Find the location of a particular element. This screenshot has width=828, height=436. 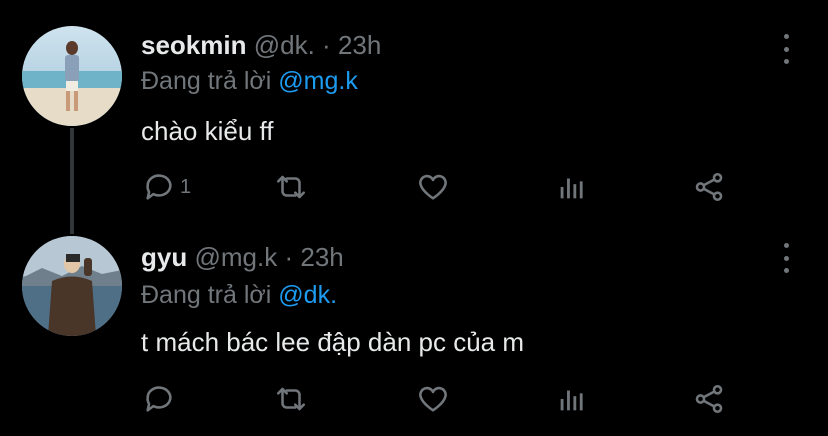

thread-connector-line is located at coordinates (72, 181).